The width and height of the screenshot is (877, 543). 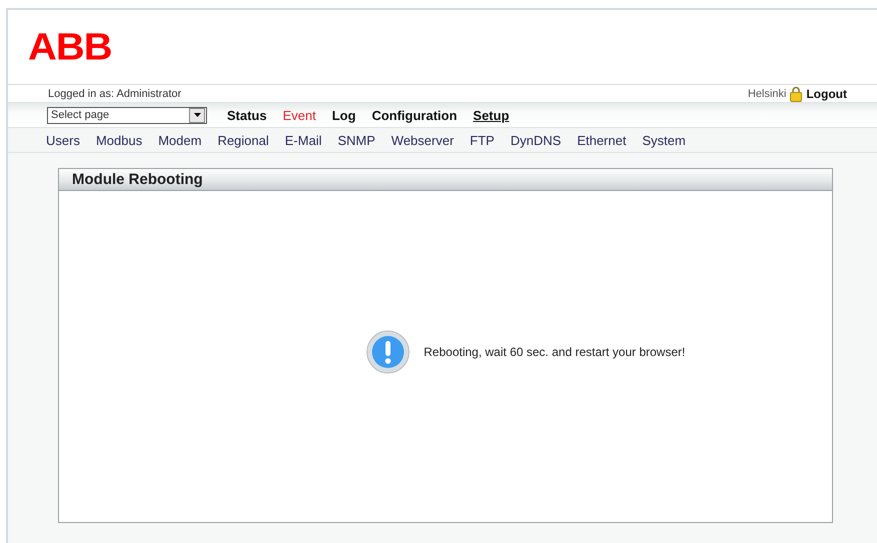 I want to click on submenu-link: DynDNS, so click(x=536, y=140).